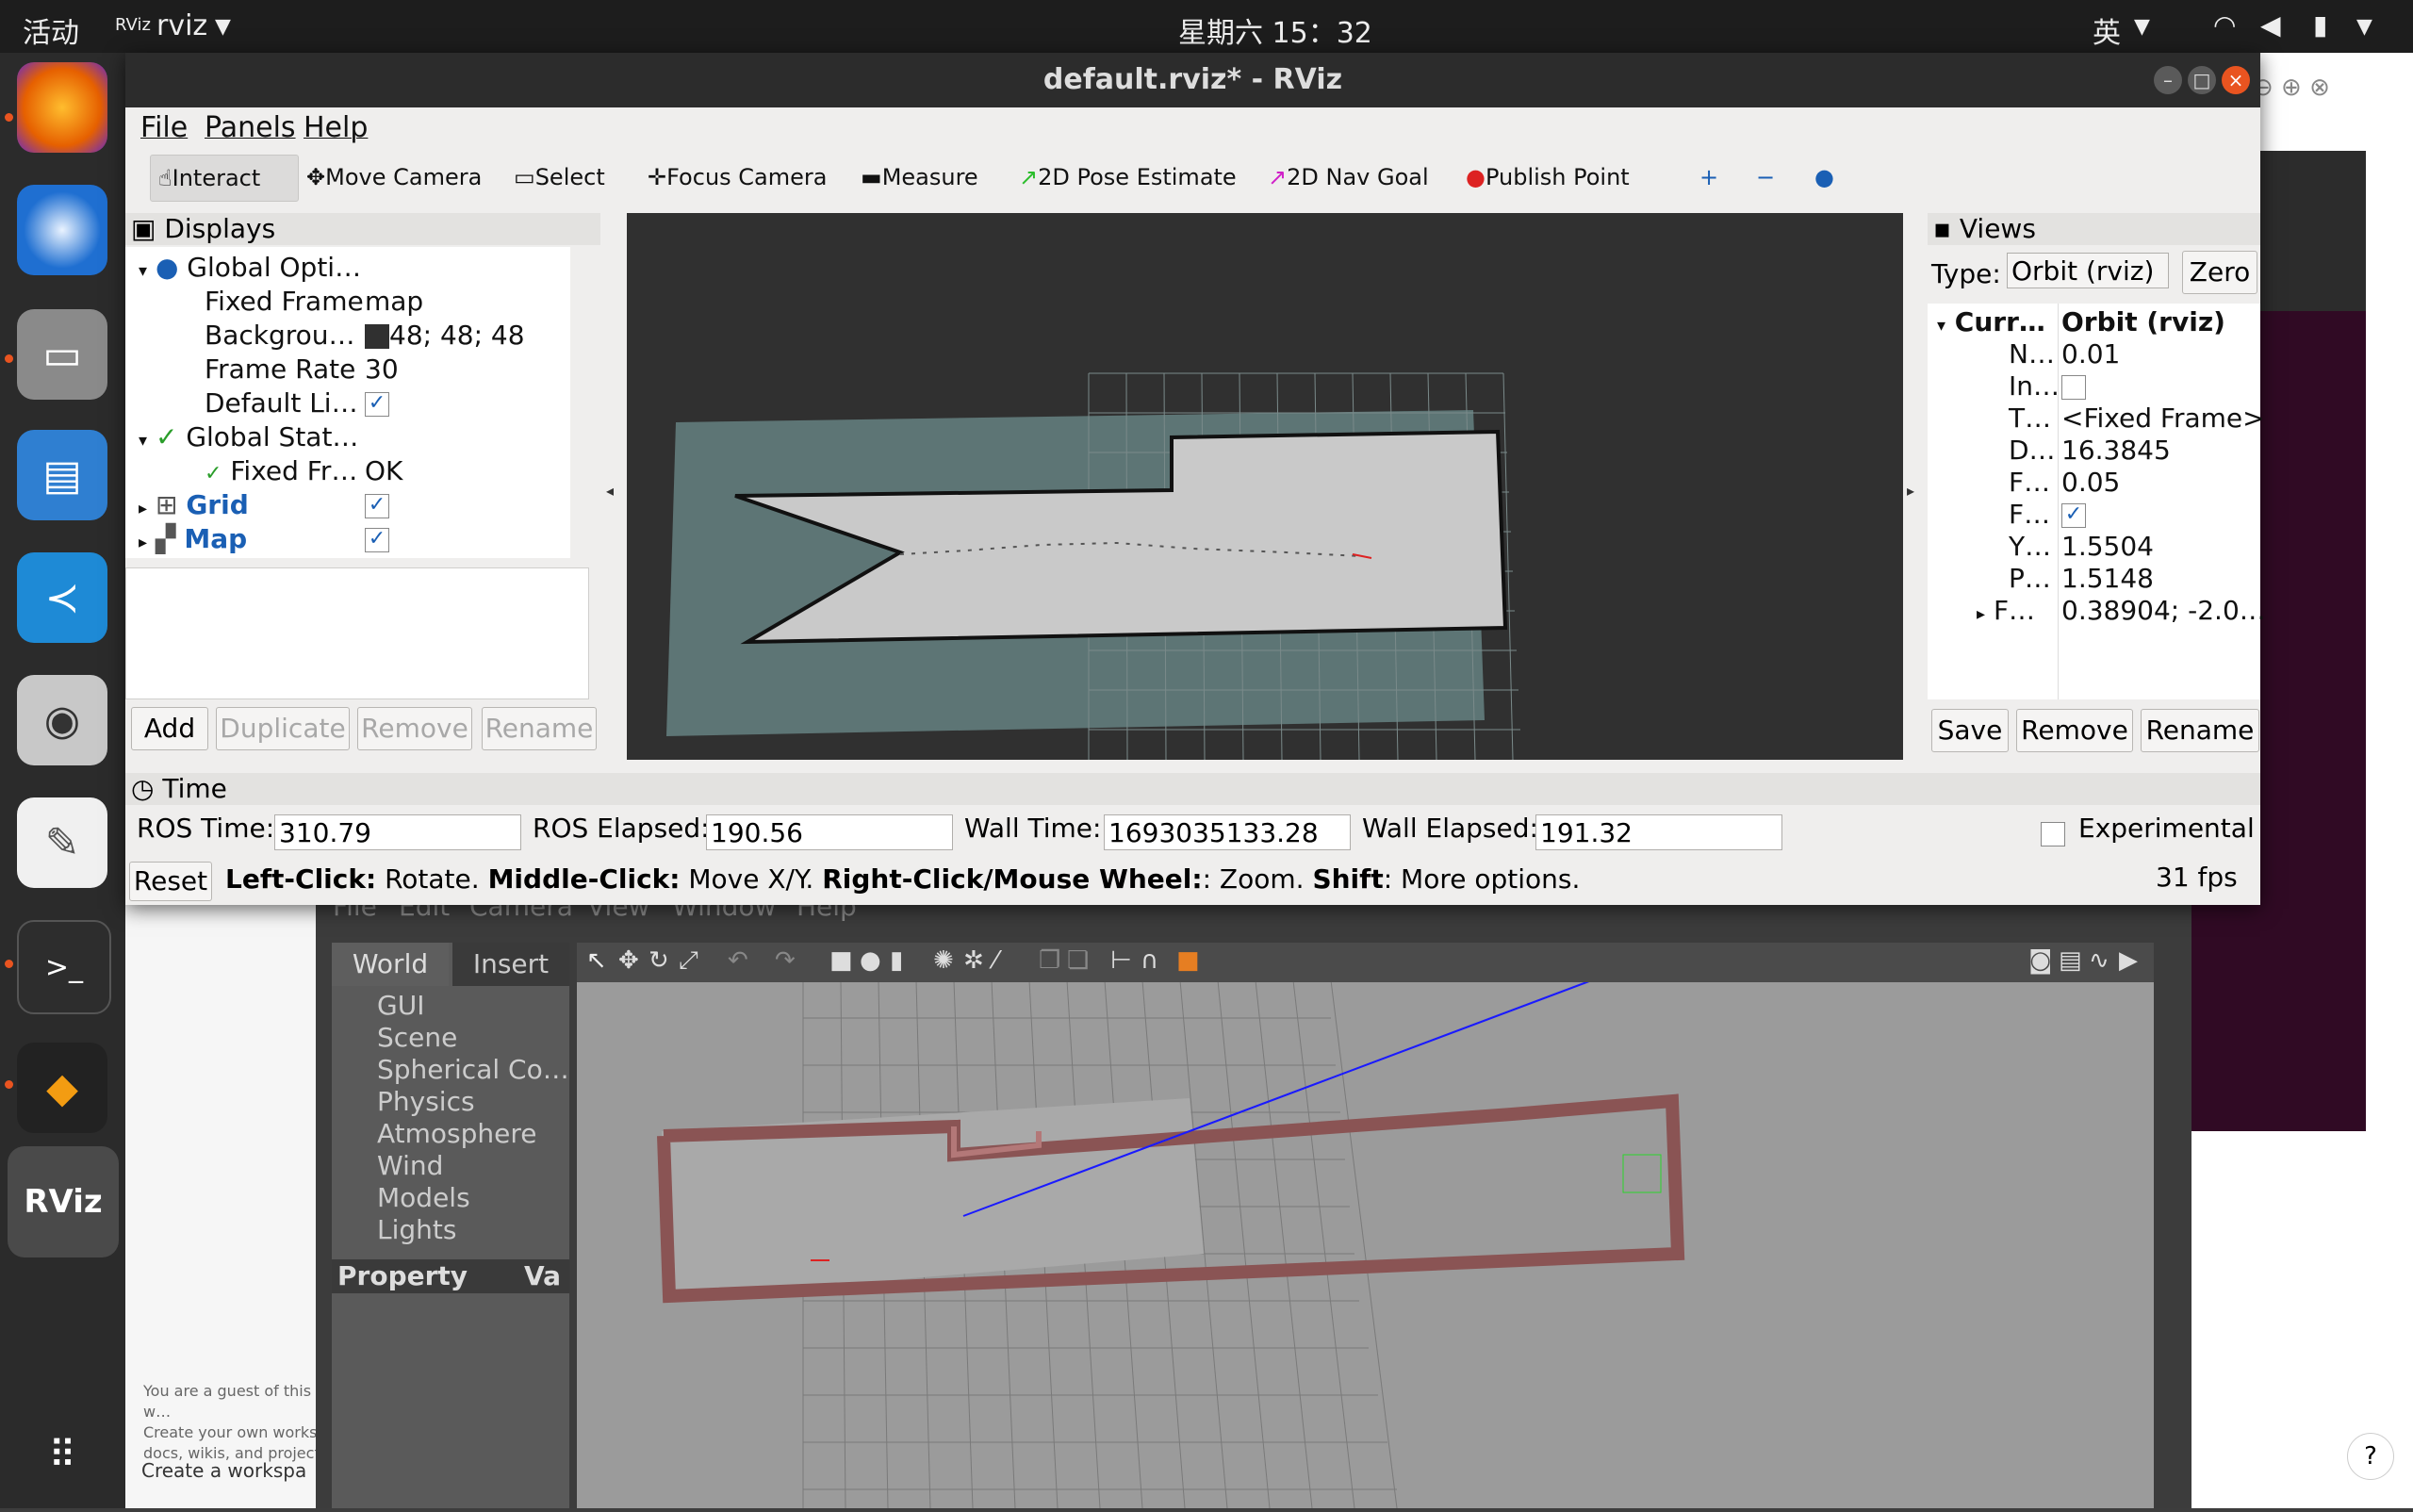  What do you see at coordinates (62, 1088) in the screenshot?
I see `gazebo-icon: ◆` at bounding box center [62, 1088].